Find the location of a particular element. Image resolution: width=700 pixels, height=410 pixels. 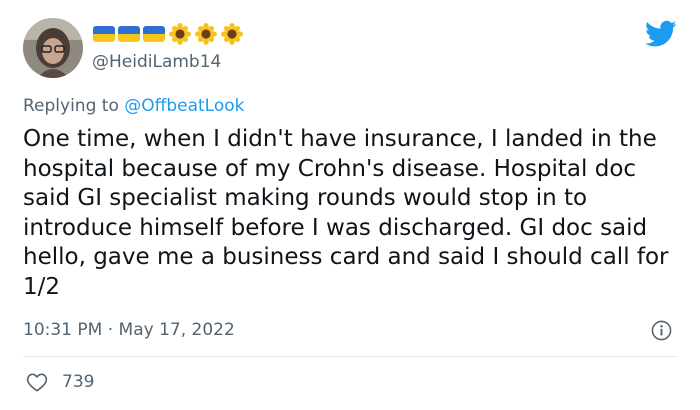

like-button: 739 is located at coordinates (60, 382).